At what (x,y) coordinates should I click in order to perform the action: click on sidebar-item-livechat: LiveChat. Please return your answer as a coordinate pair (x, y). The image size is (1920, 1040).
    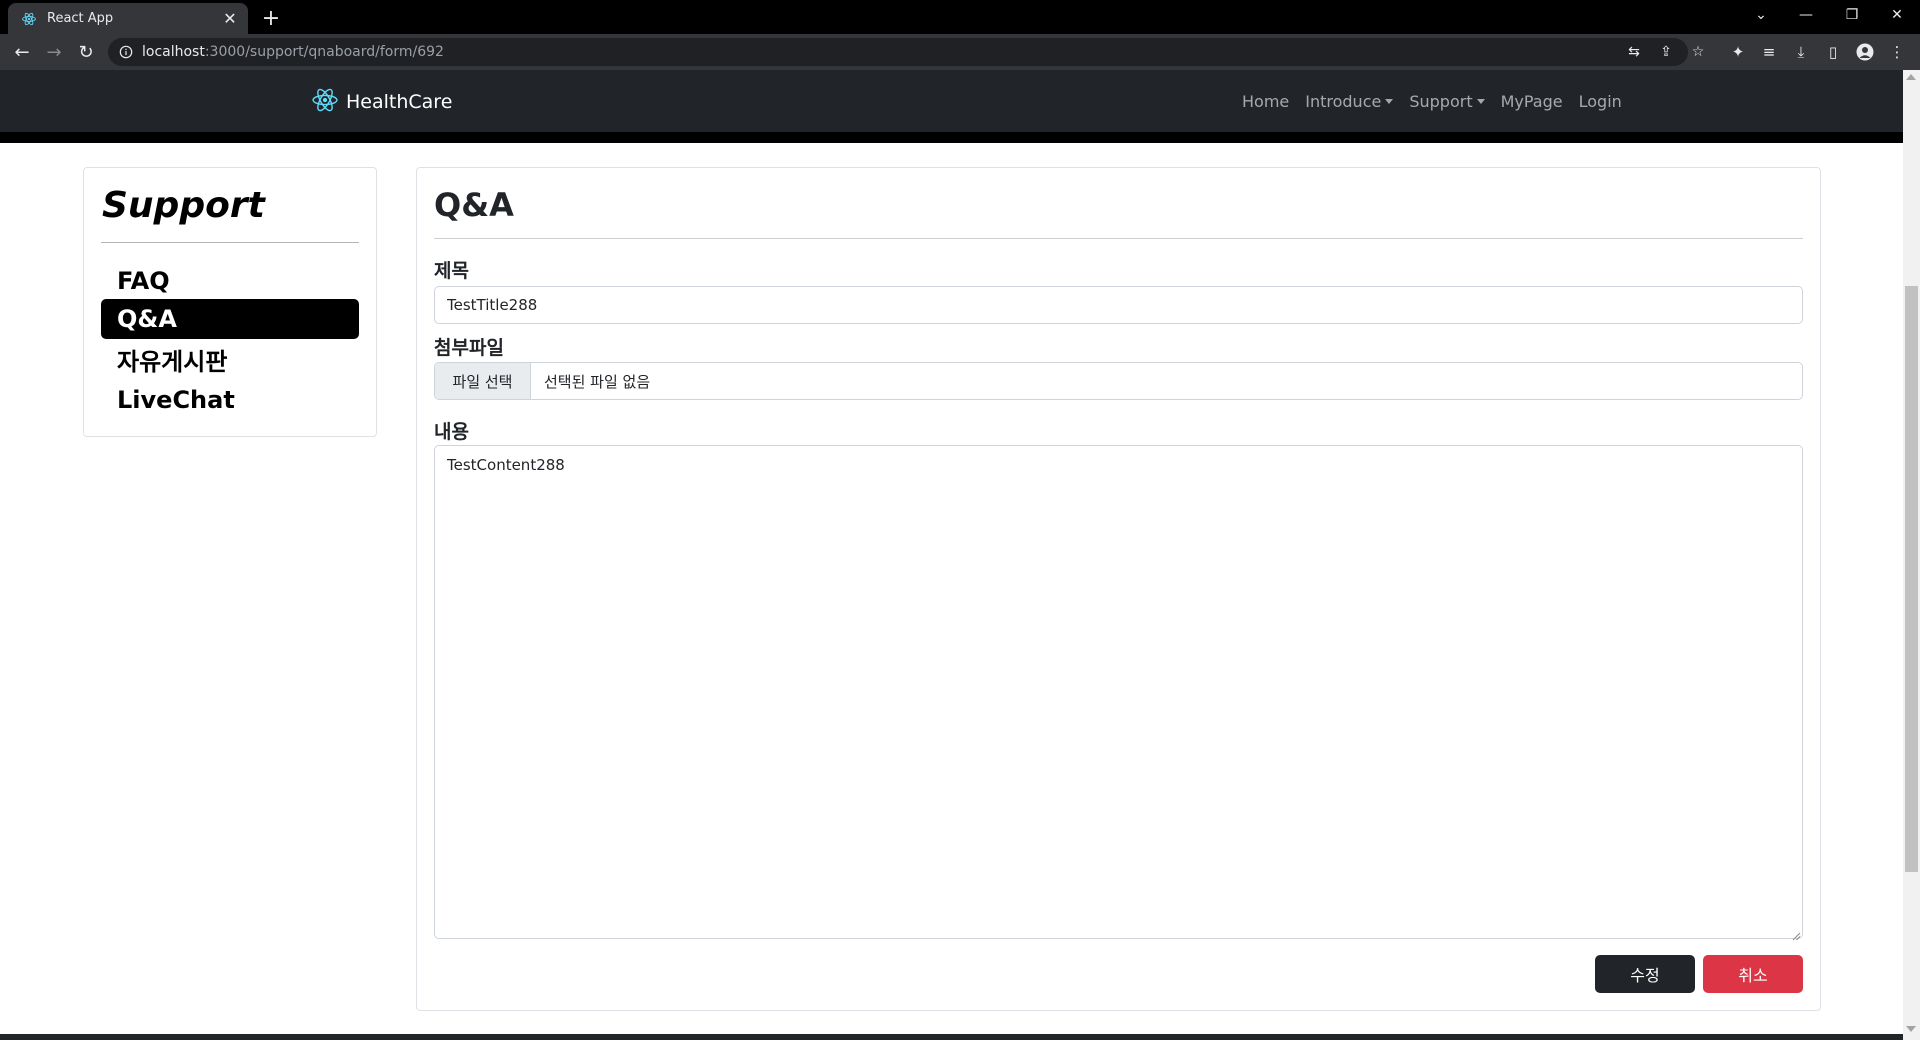
    Looking at the image, I should click on (230, 400).